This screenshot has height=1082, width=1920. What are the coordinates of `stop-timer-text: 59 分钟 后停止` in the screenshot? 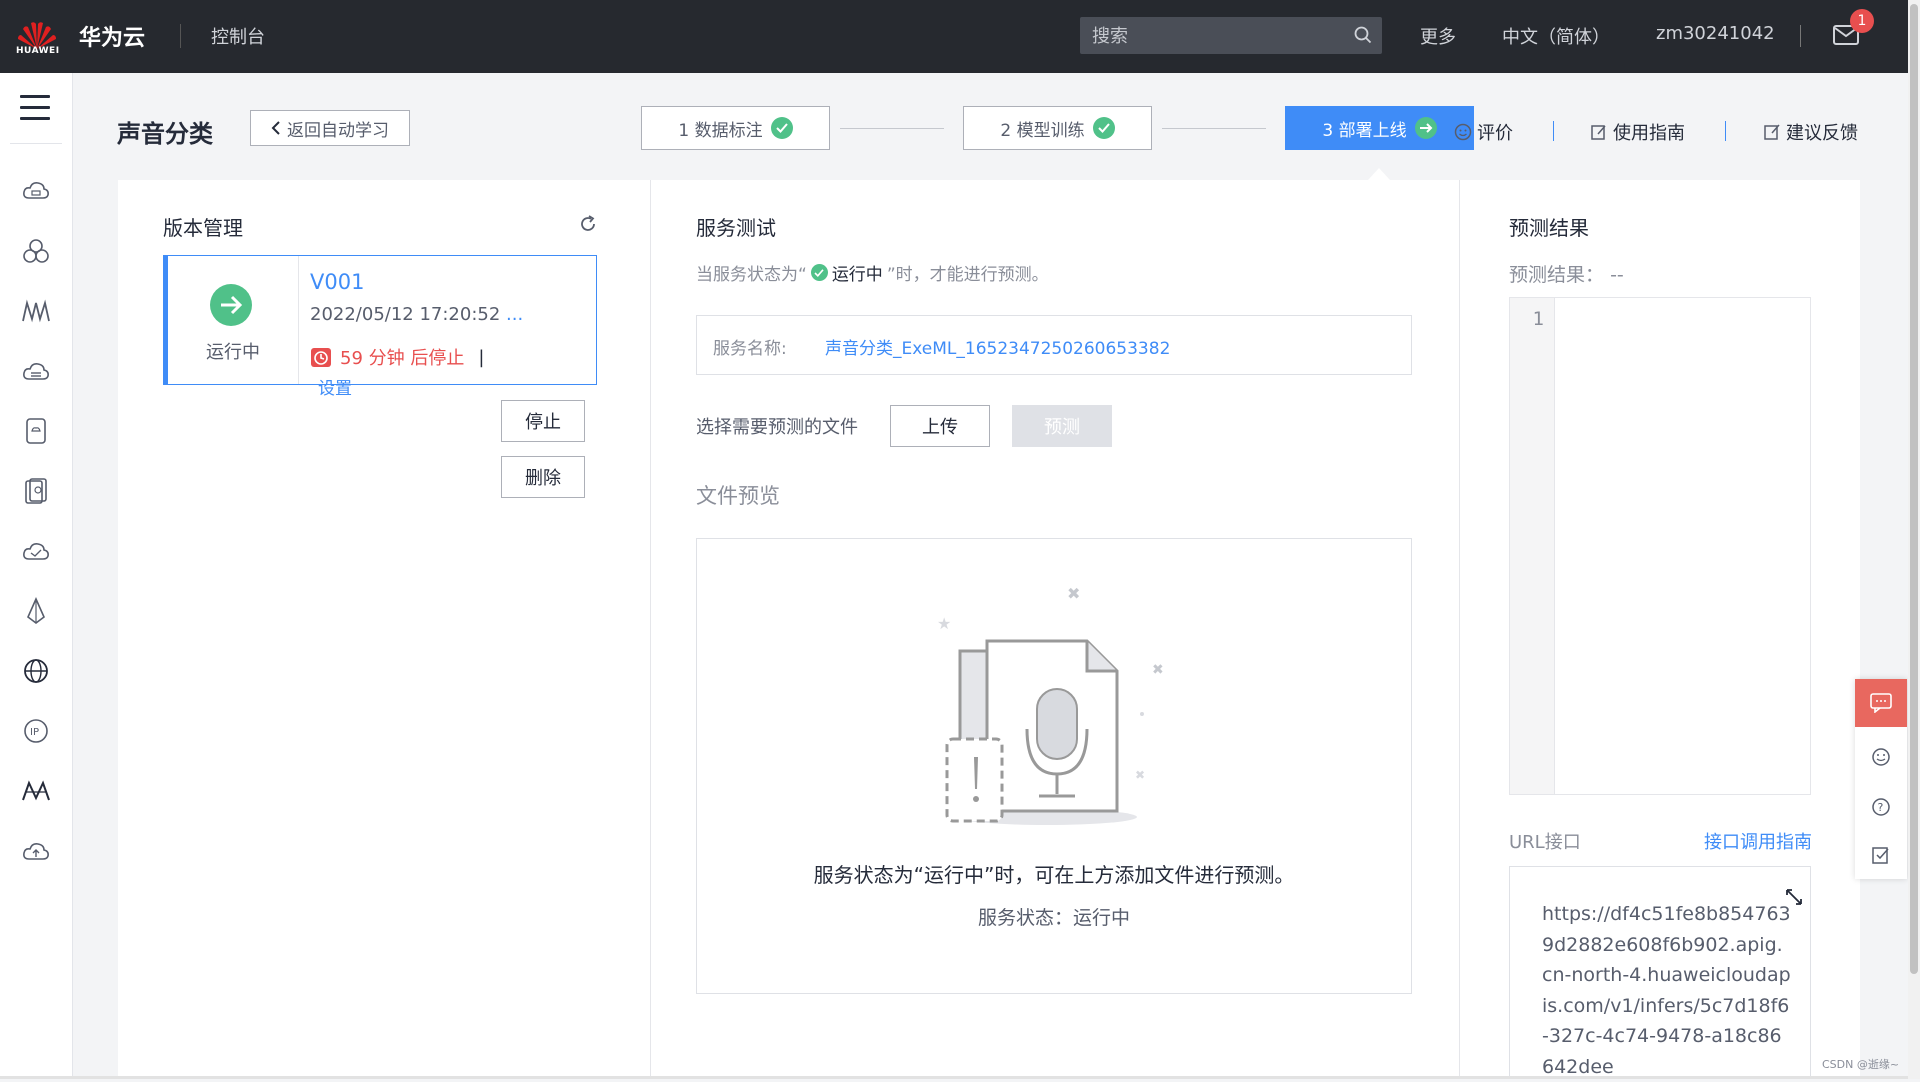 It's located at (402, 358).